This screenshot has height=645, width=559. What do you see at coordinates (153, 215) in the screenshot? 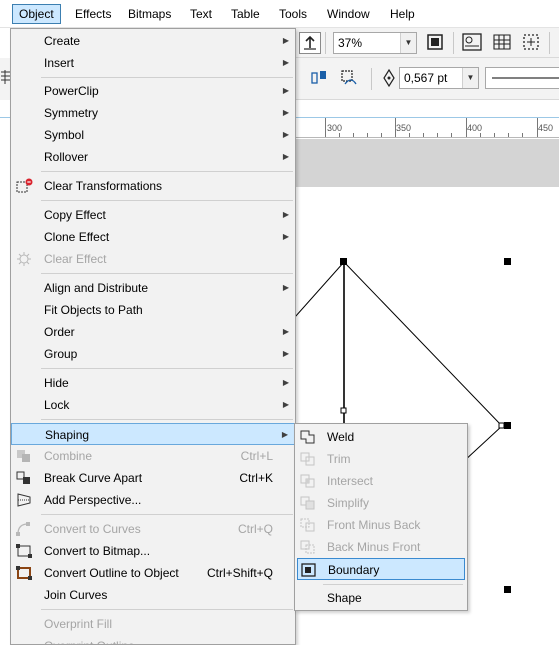
I see `menu-item-copy-effect: Copy Effect ▶` at bounding box center [153, 215].